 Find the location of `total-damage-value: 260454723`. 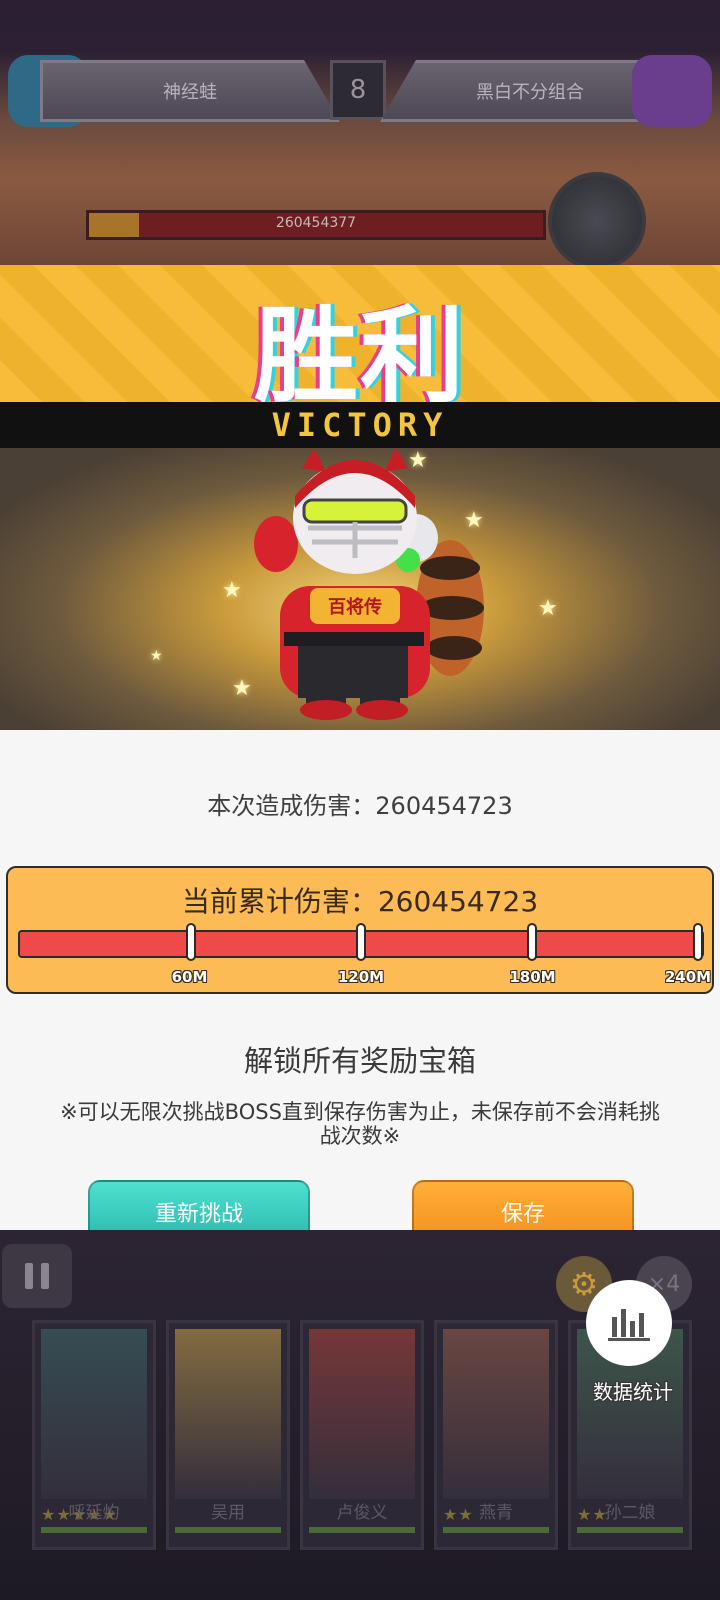

total-damage-value: 260454723 is located at coordinates (458, 901).